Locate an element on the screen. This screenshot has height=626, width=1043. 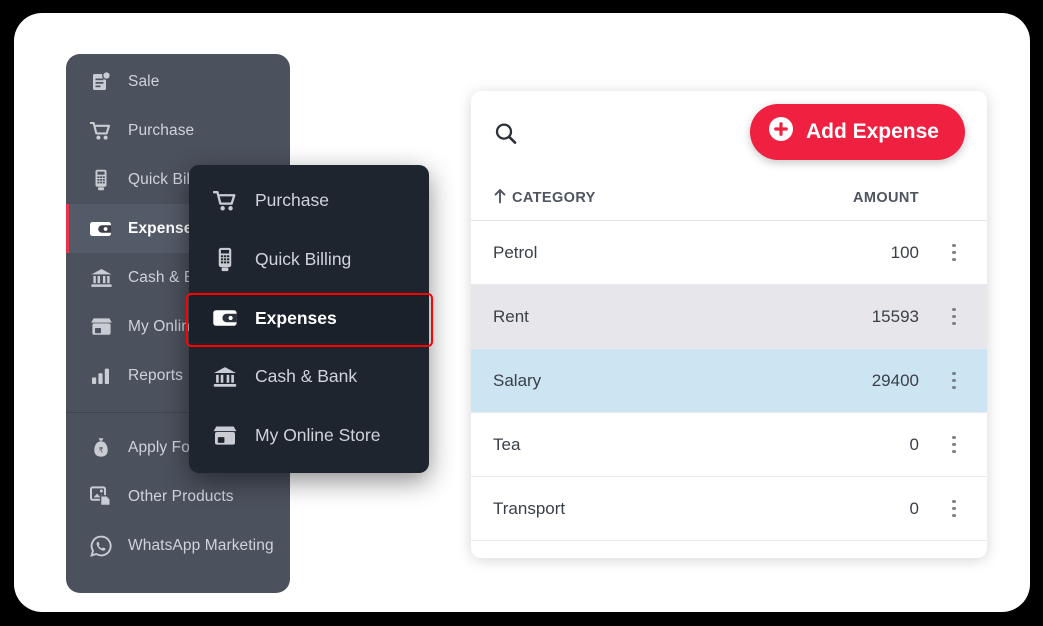
submenu-item-my-online-store: My Online Store is located at coordinates (309, 435).